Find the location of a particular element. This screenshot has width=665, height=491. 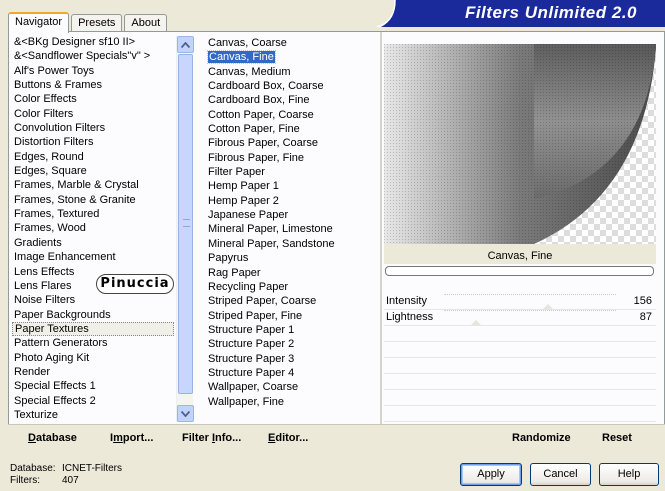

app-title: Filters Unlimited 2.0 is located at coordinates (550, 12).